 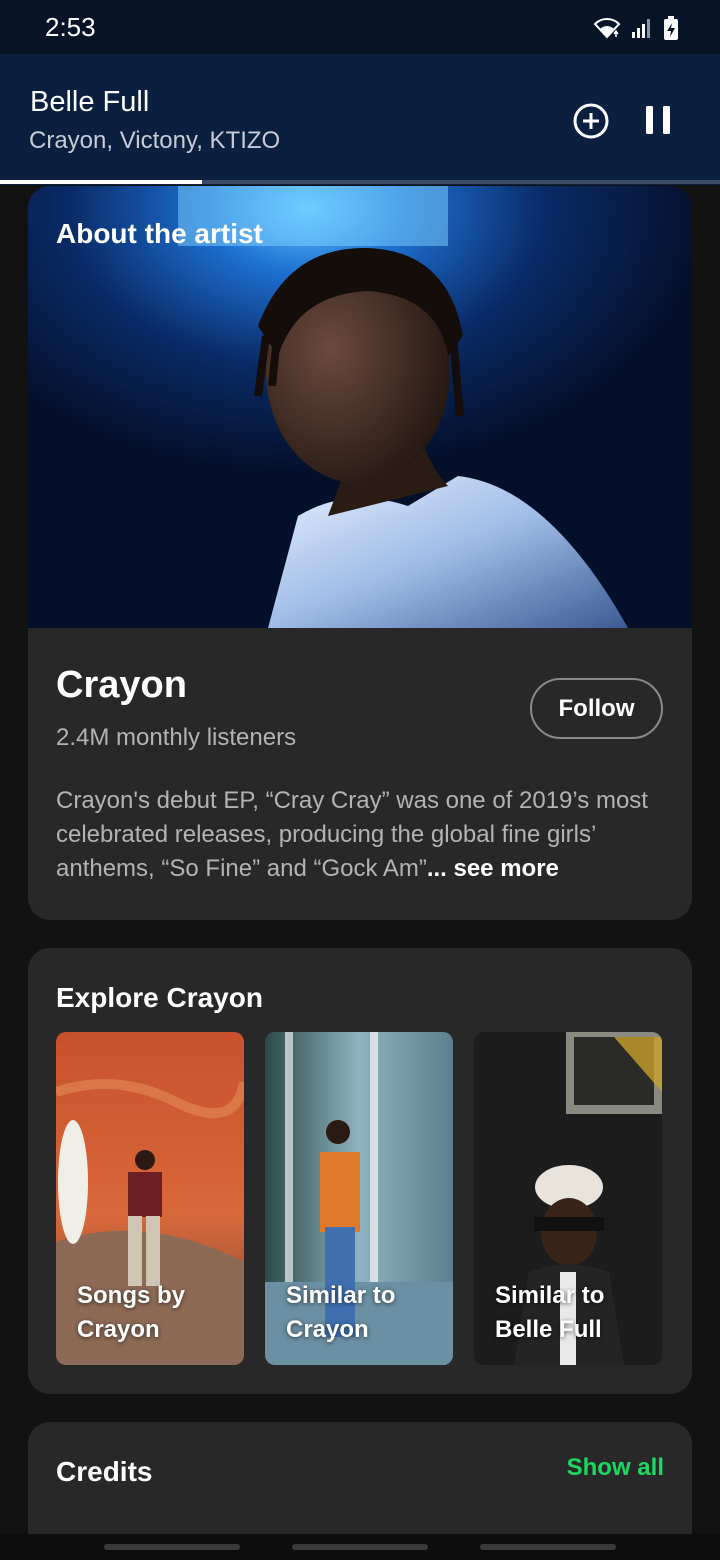 I want to click on explore-tile-similar-artist: Similar to Crayon, so click(x=359, y=1198).